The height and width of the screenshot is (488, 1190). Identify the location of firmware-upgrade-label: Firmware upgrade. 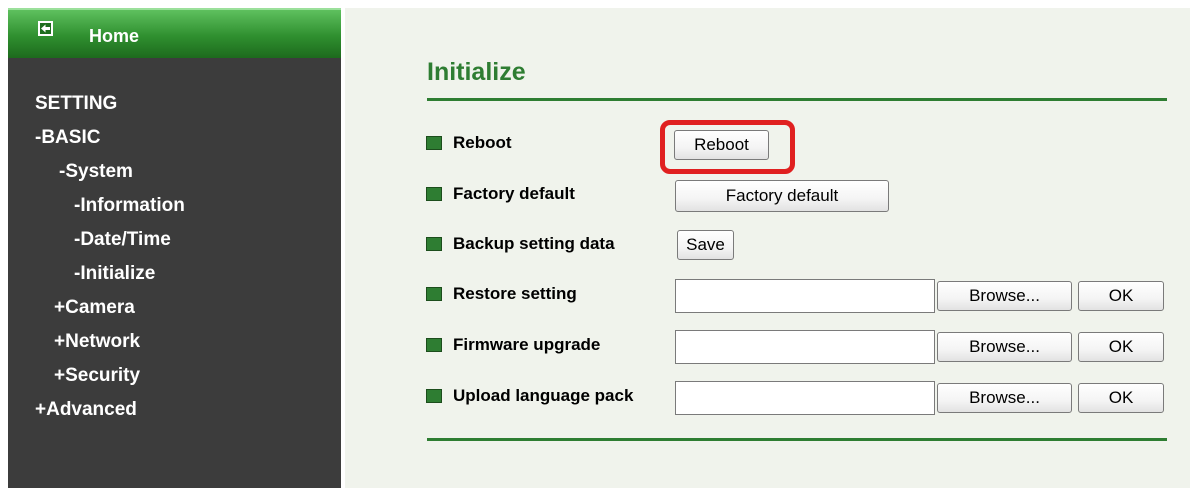
(527, 344).